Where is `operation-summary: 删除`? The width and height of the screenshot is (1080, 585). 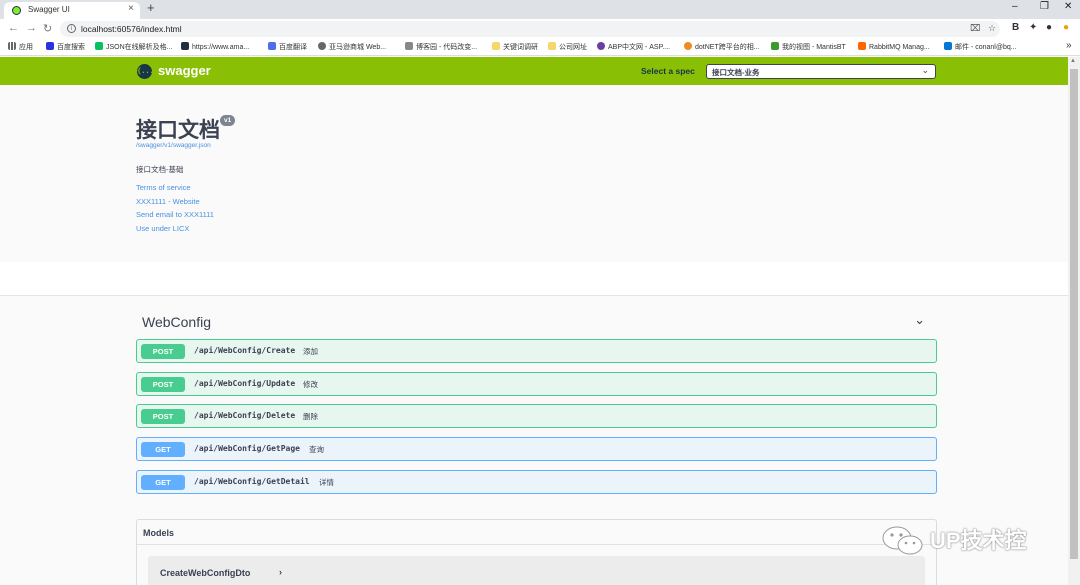 operation-summary: 删除 is located at coordinates (310, 416).